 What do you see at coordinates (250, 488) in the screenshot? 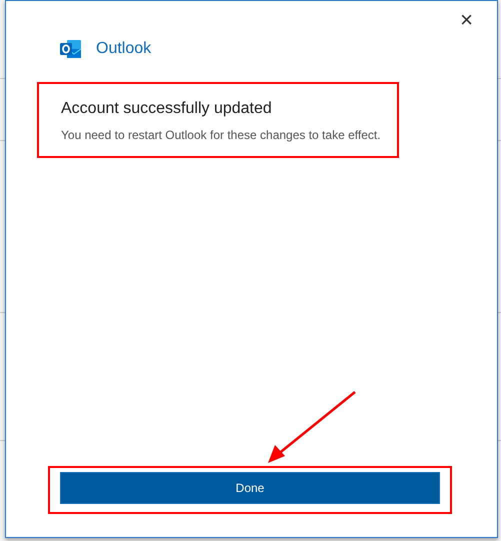
I see `done-button: Done` at bounding box center [250, 488].